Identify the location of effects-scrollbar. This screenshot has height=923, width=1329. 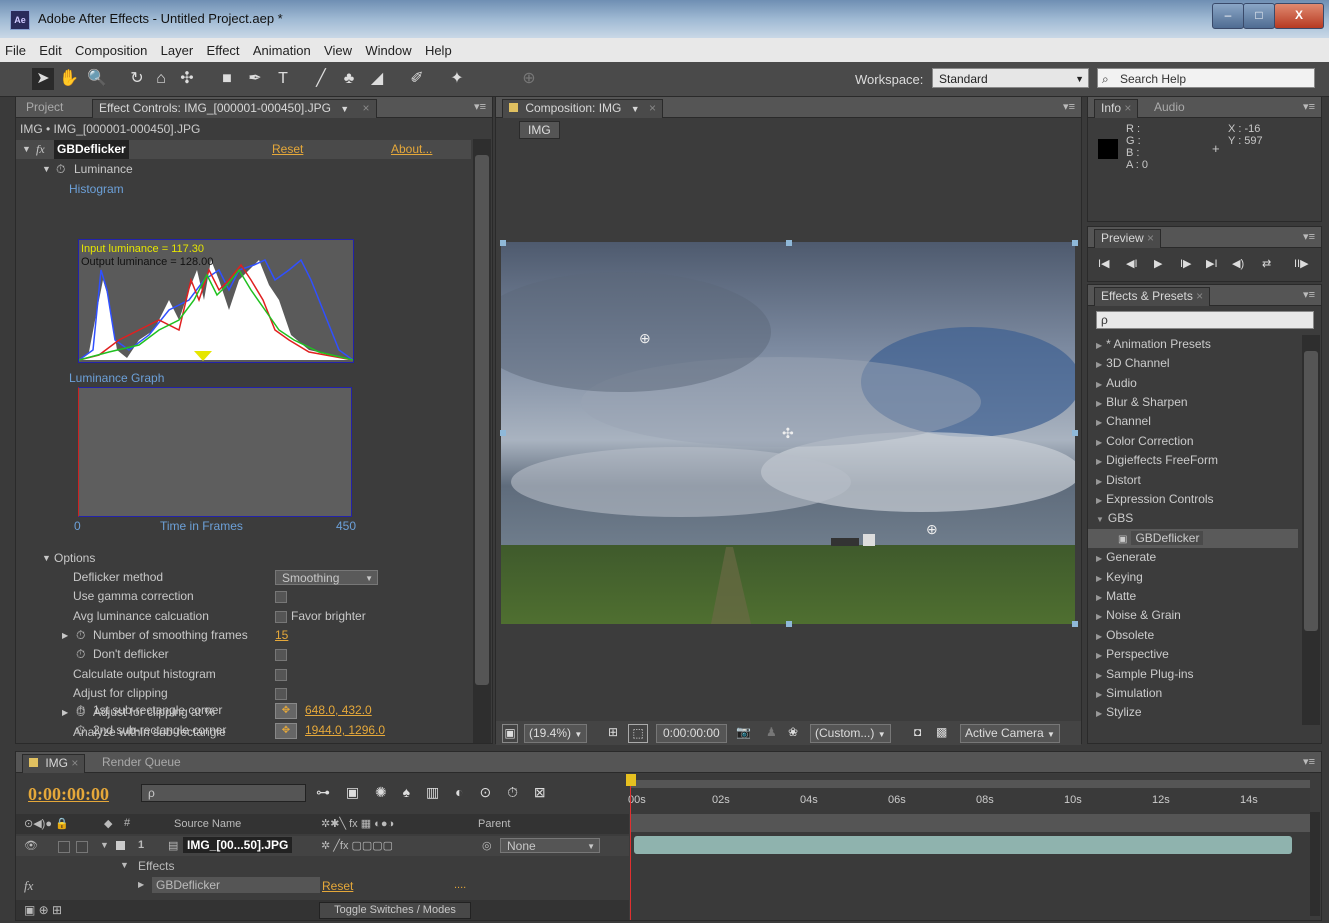
(1311, 530).